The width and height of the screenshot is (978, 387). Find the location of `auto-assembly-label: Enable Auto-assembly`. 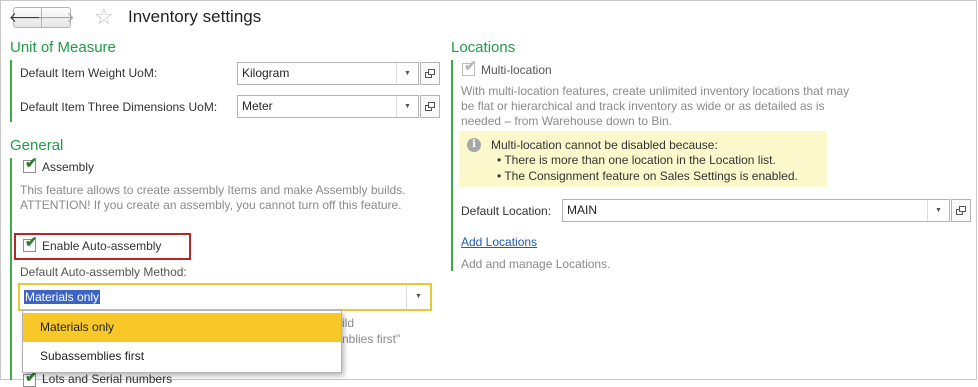

auto-assembly-label: Enable Auto-assembly is located at coordinates (102, 246).